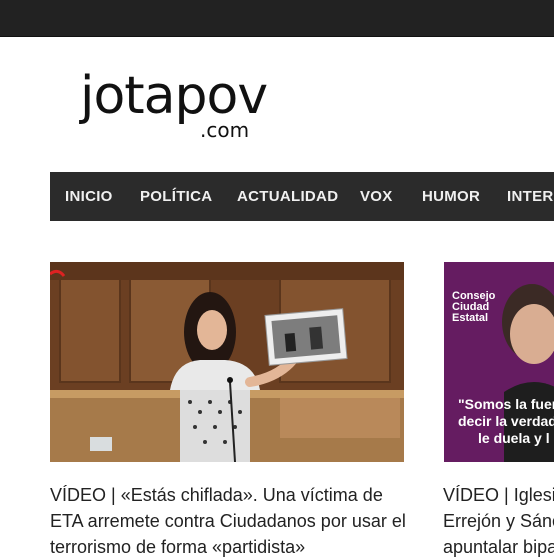 The height and width of the screenshot is (560, 554). I want to click on site-logo: jotapov .com, so click(180, 109).